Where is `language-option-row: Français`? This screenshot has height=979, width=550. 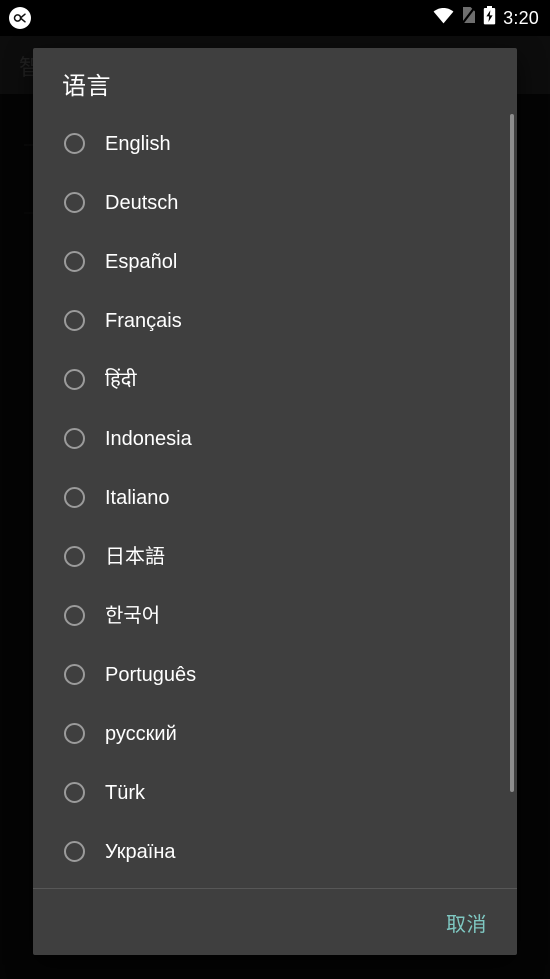
language-option-row: Français is located at coordinates (275, 320).